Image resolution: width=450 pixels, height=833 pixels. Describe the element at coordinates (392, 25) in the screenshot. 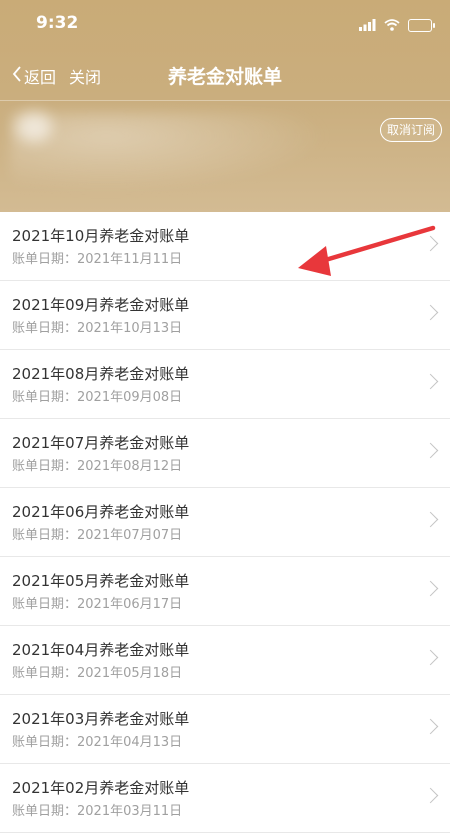

I see `wifi-icon` at that location.